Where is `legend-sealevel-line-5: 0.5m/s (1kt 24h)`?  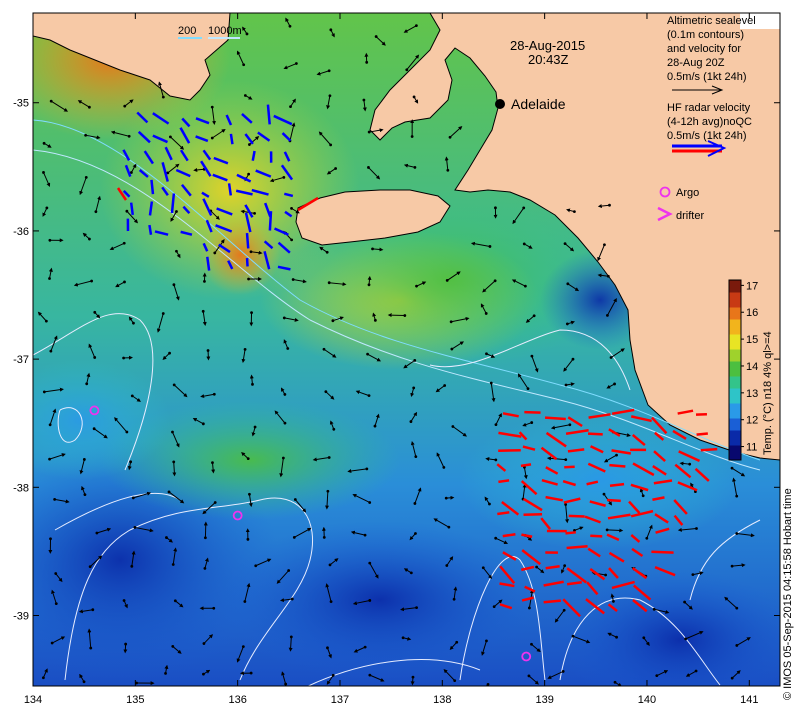 legend-sealevel-line-5: 0.5m/s (1kt 24h) is located at coordinates (706, 77).